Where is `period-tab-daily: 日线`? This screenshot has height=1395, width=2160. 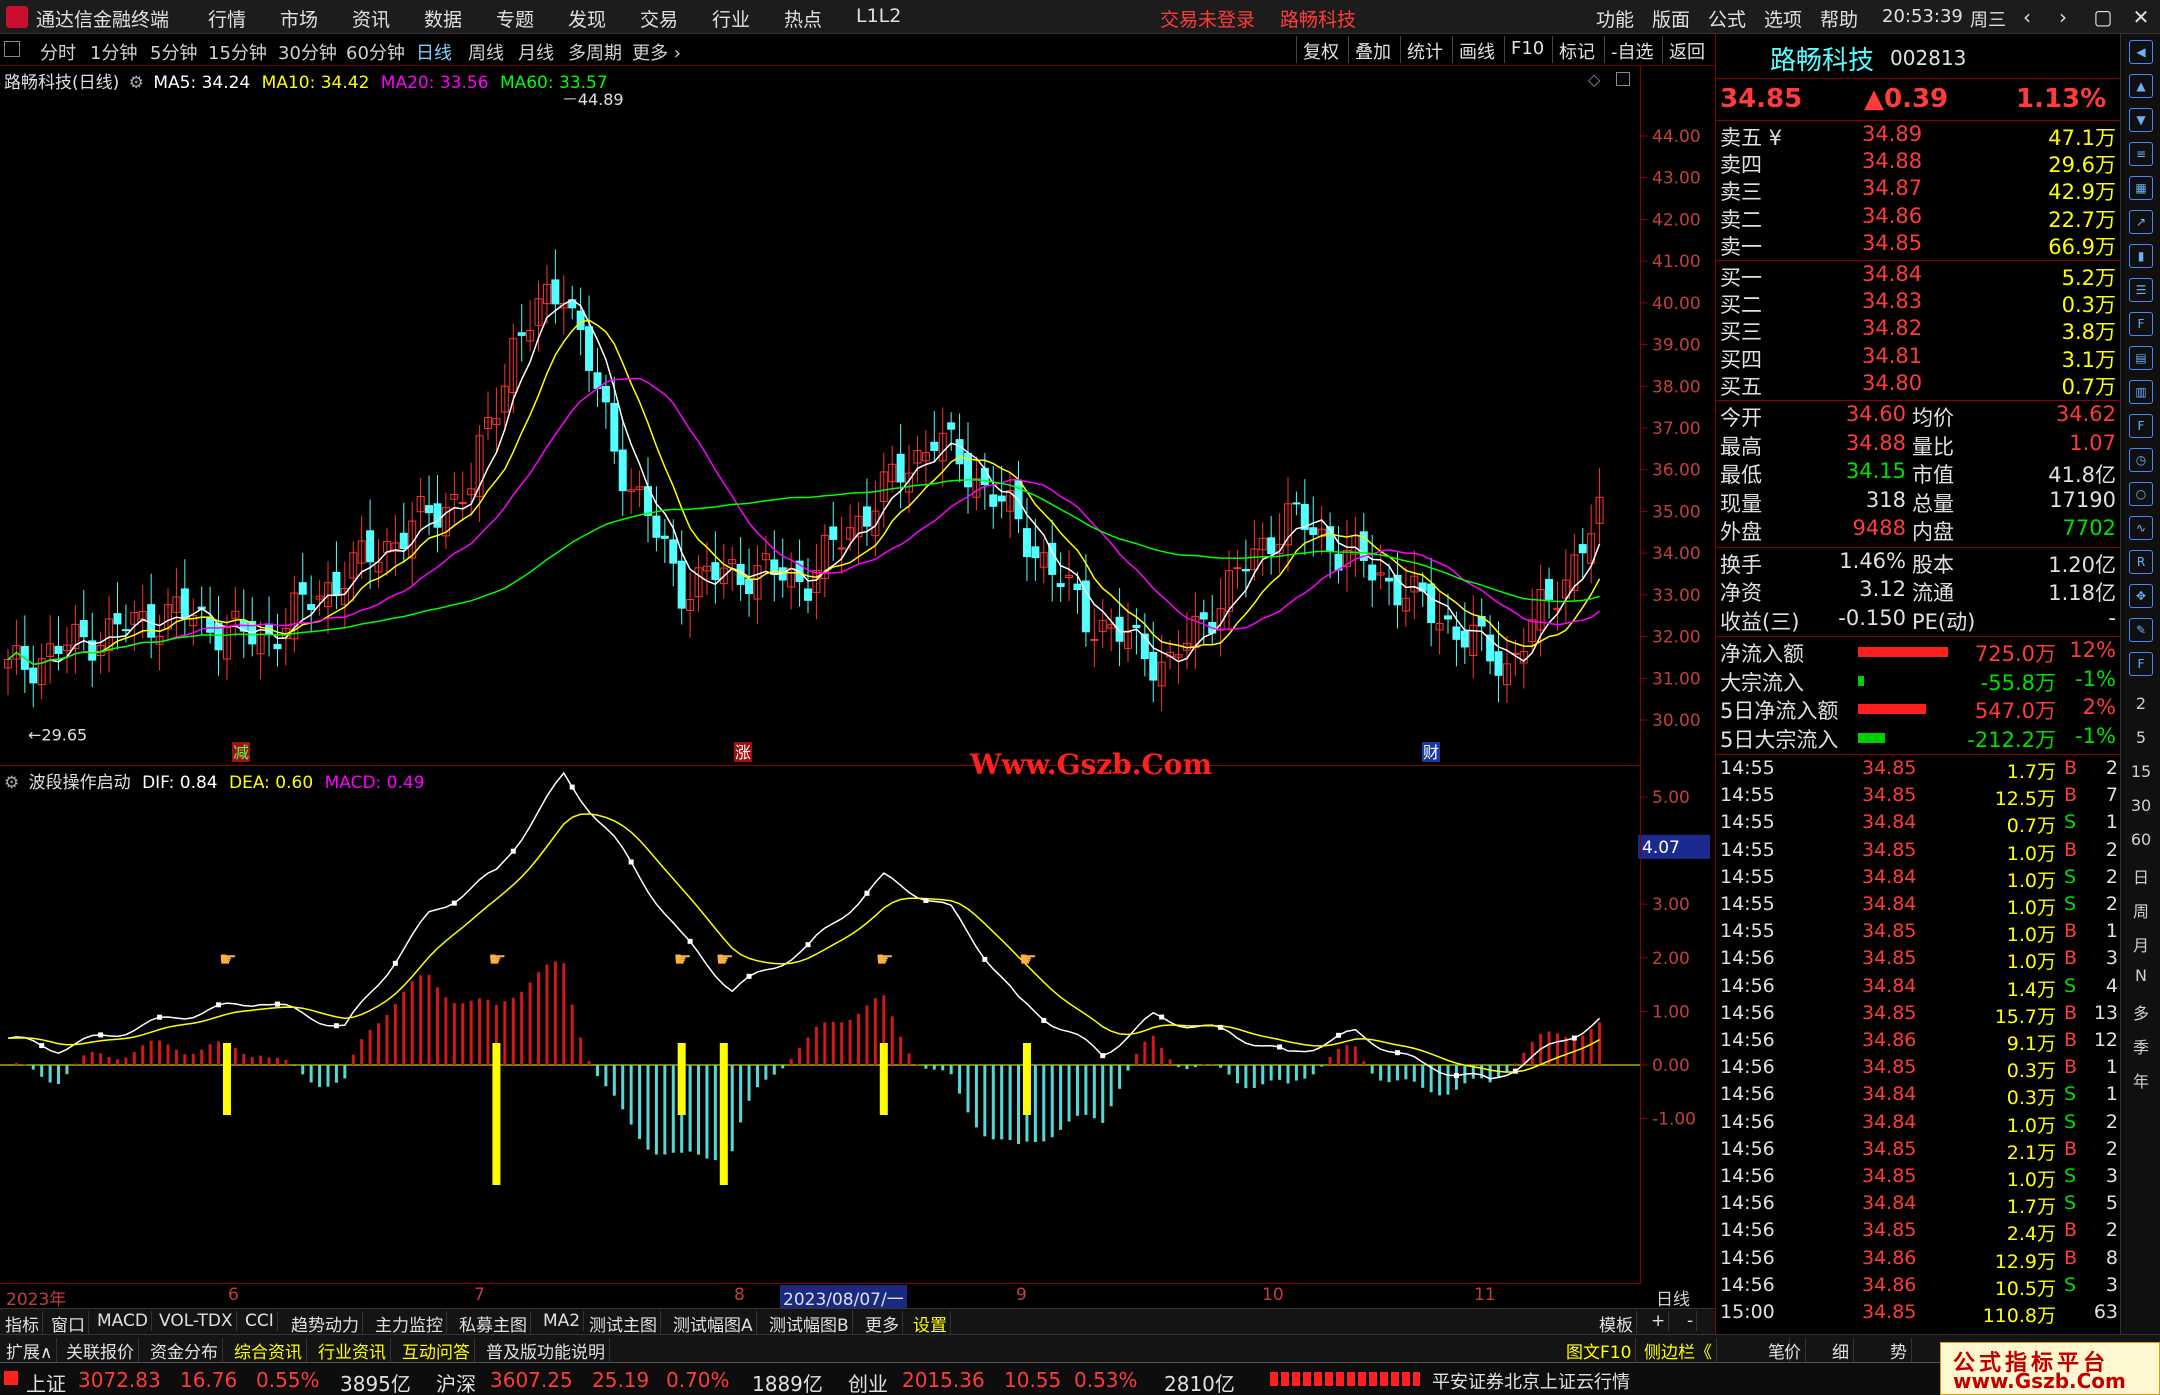 period-tab-daily: 日线 is located at coordinates (434, 52).